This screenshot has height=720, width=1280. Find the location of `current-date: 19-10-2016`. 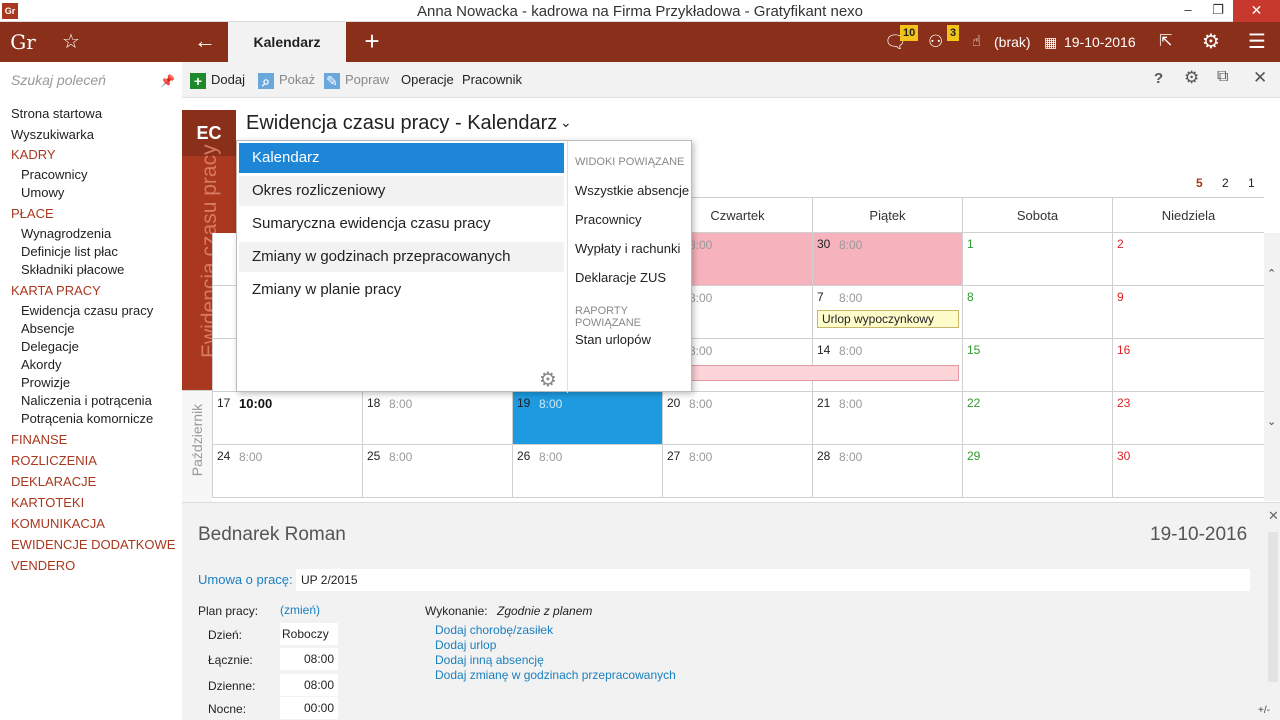

current-date: 19-10-2016 is located at coordinates (1100, 42).